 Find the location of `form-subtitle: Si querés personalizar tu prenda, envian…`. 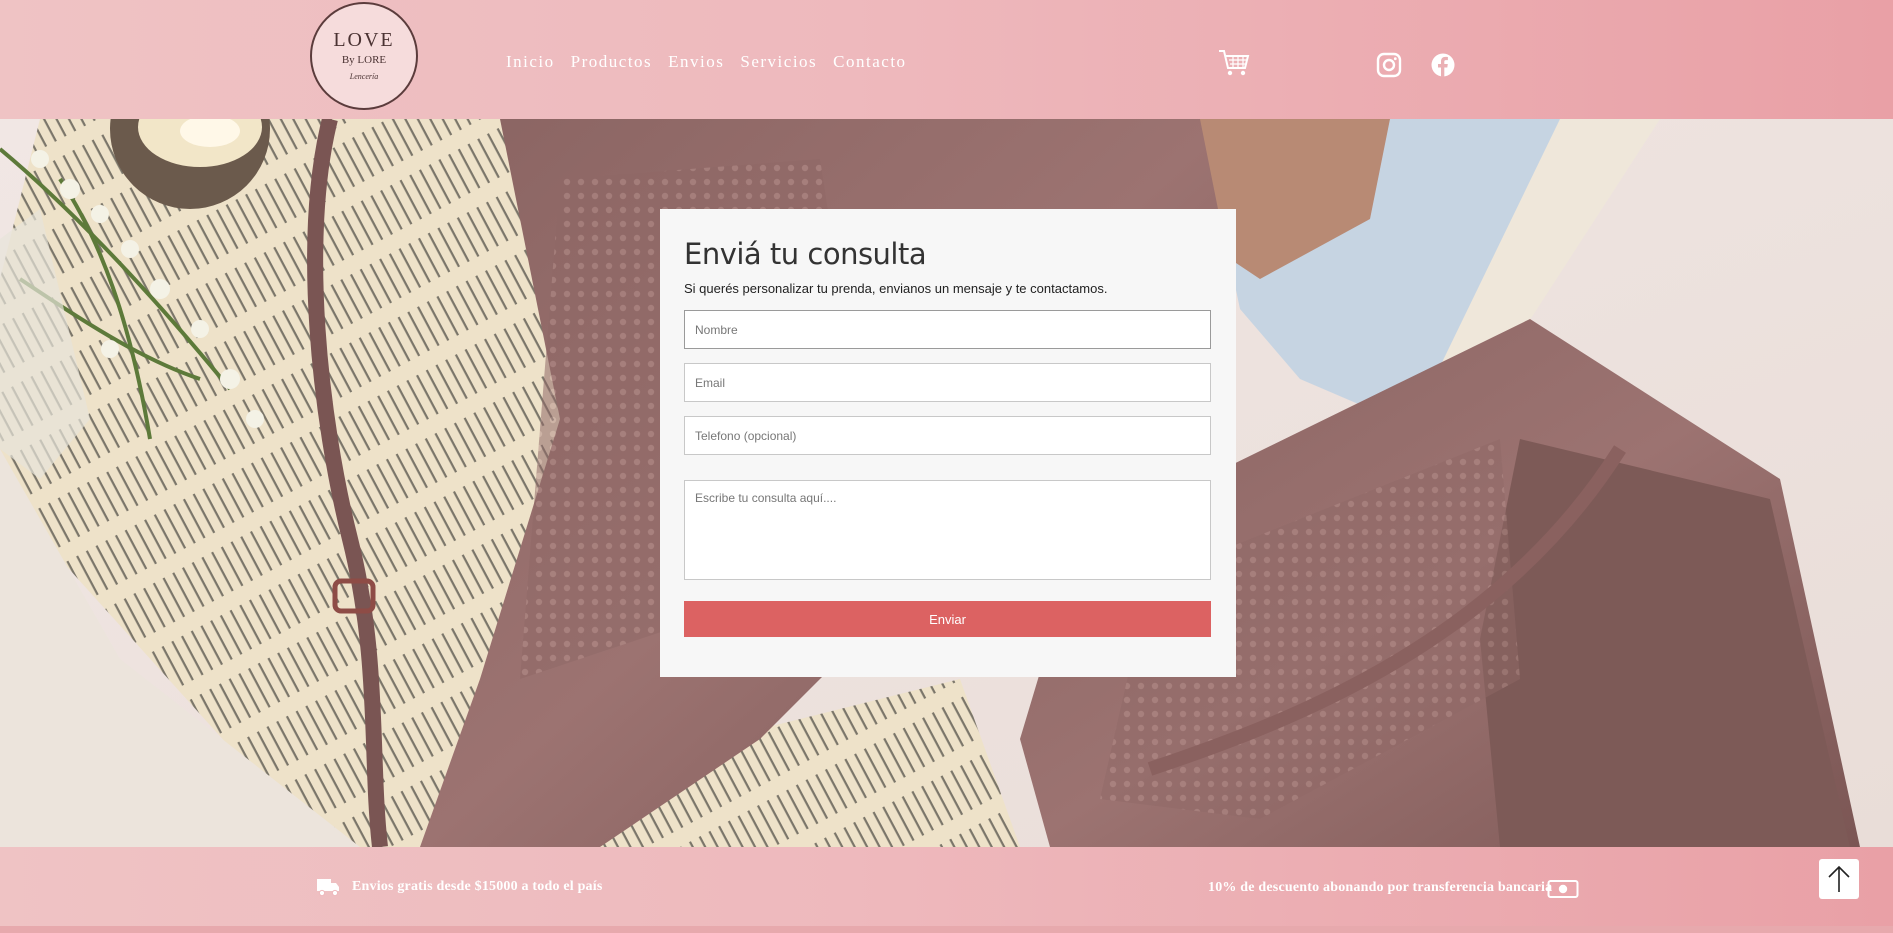

form-subtitle: Si querés personalizar tu prenda, envian… is located at coordinates (896, 288).